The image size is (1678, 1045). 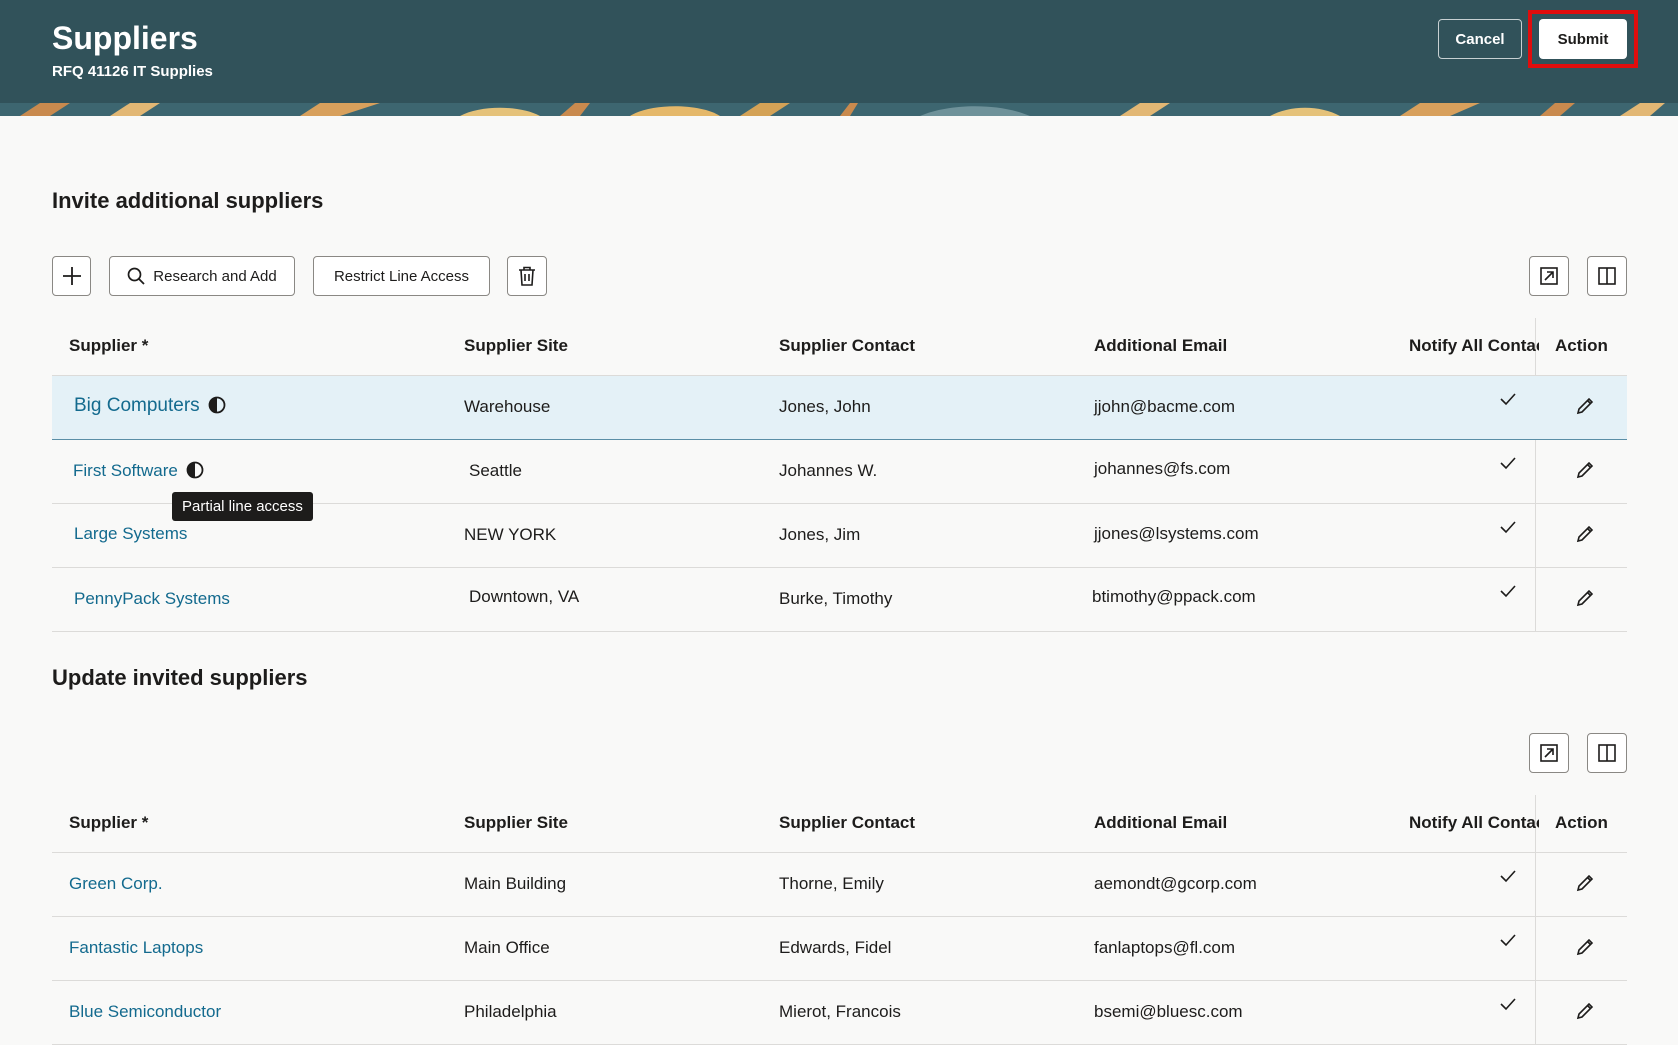 I want to click on supplier-link: First Software, so click(x=138, y=472).